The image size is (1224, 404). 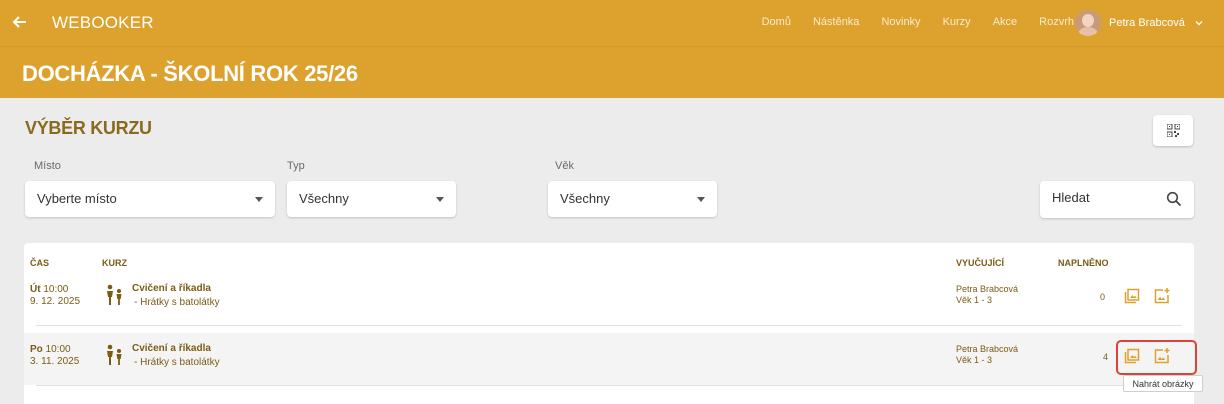 I want to click on column-header-course: KURZ, so click(x=114, y=263).